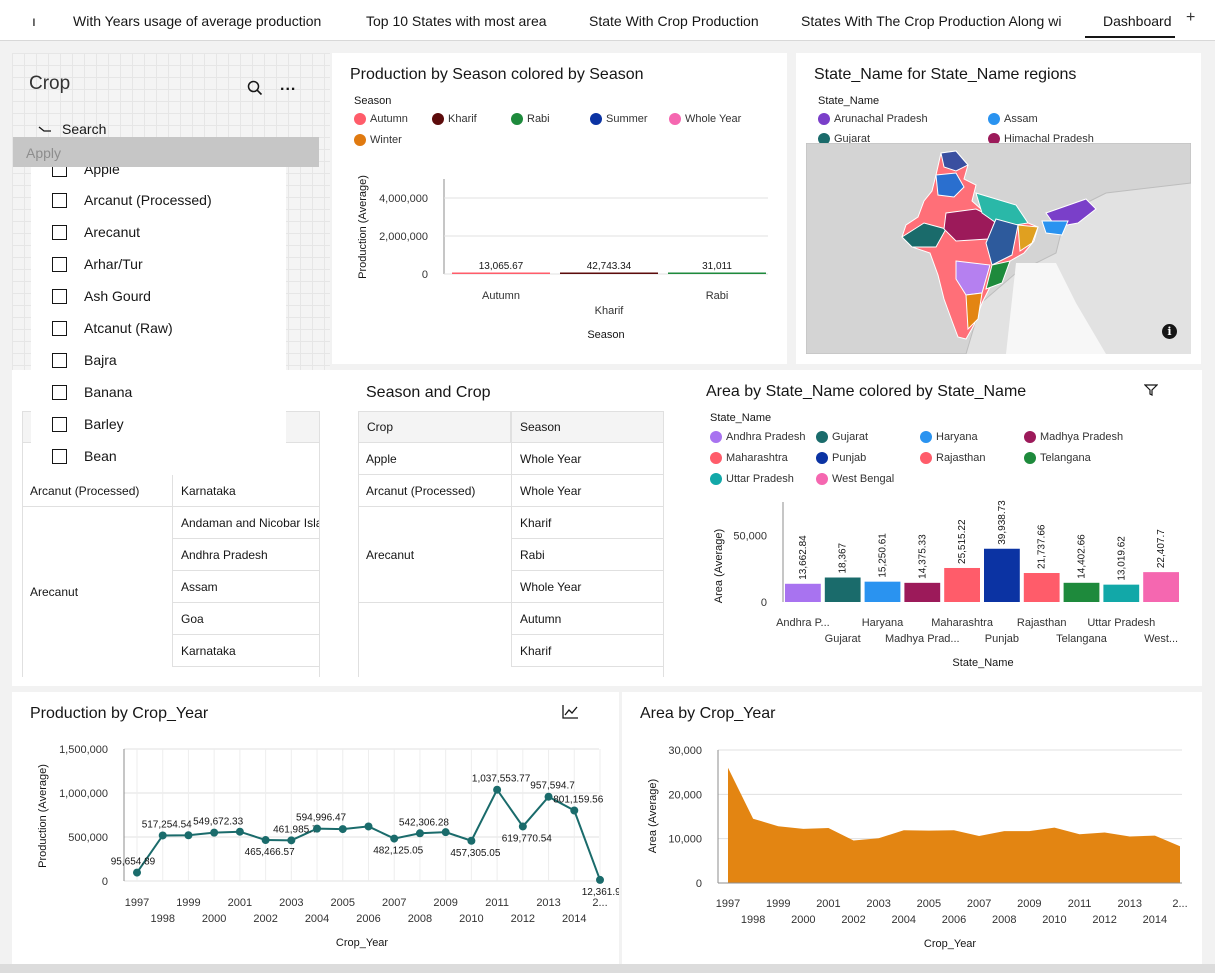 The width and height of the screenshot is (1215, 973). What do you see at coordinates (1002, 522) in the screenshot?
I see `data-label: 39,938.73` at bounding box center [1002, 522].